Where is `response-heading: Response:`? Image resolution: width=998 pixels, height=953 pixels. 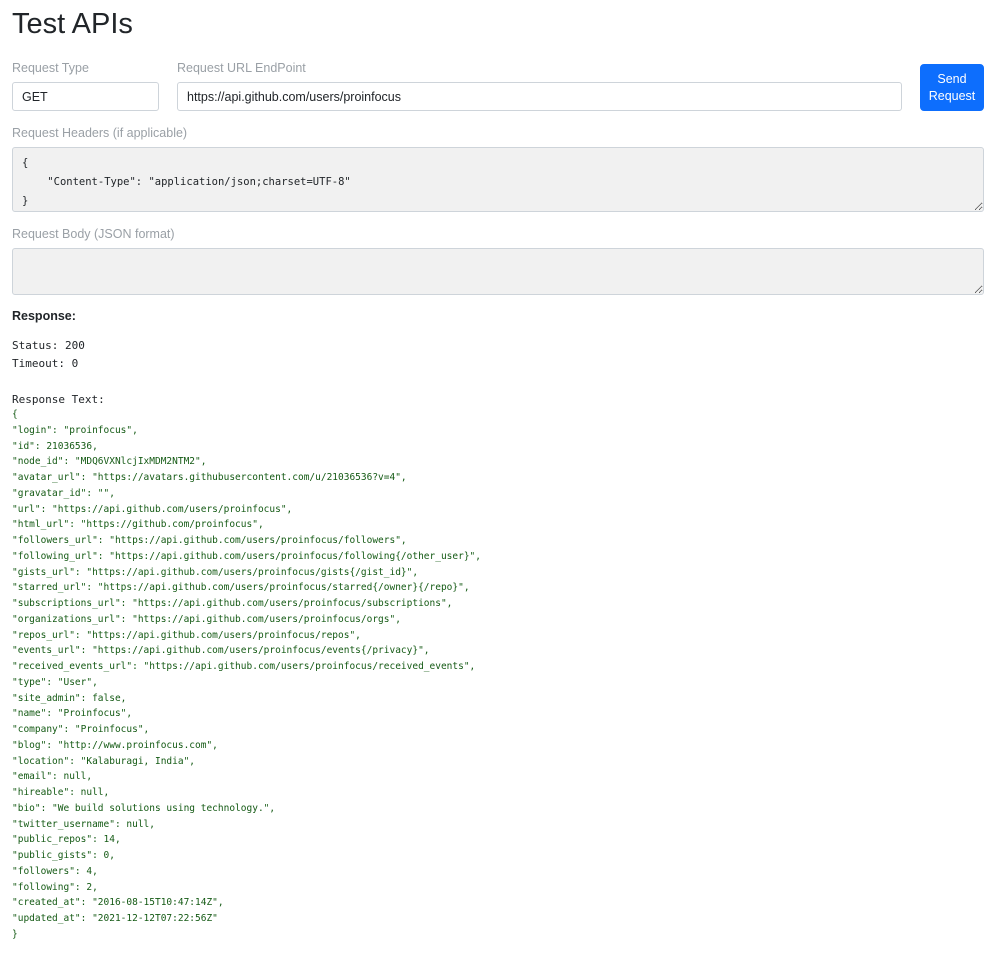 response-heading: Response: is located at coordinates (44, 316).